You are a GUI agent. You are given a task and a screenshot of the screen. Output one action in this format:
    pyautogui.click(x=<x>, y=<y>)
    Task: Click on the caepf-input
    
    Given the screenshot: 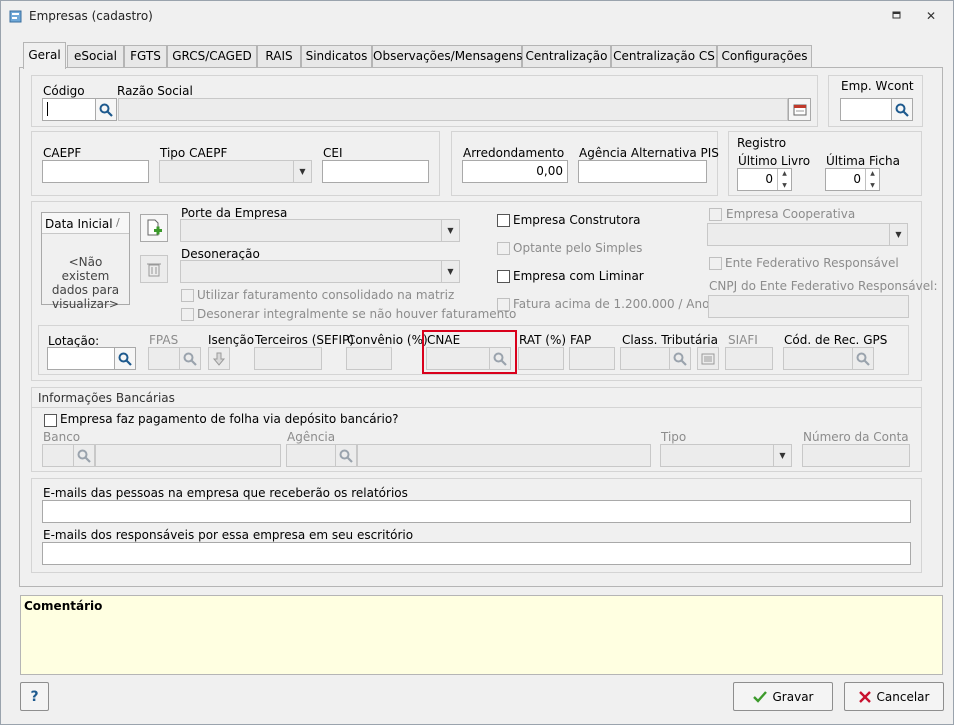 What is the action you would take?
    pyautogui.click(x=95, y=171)
    